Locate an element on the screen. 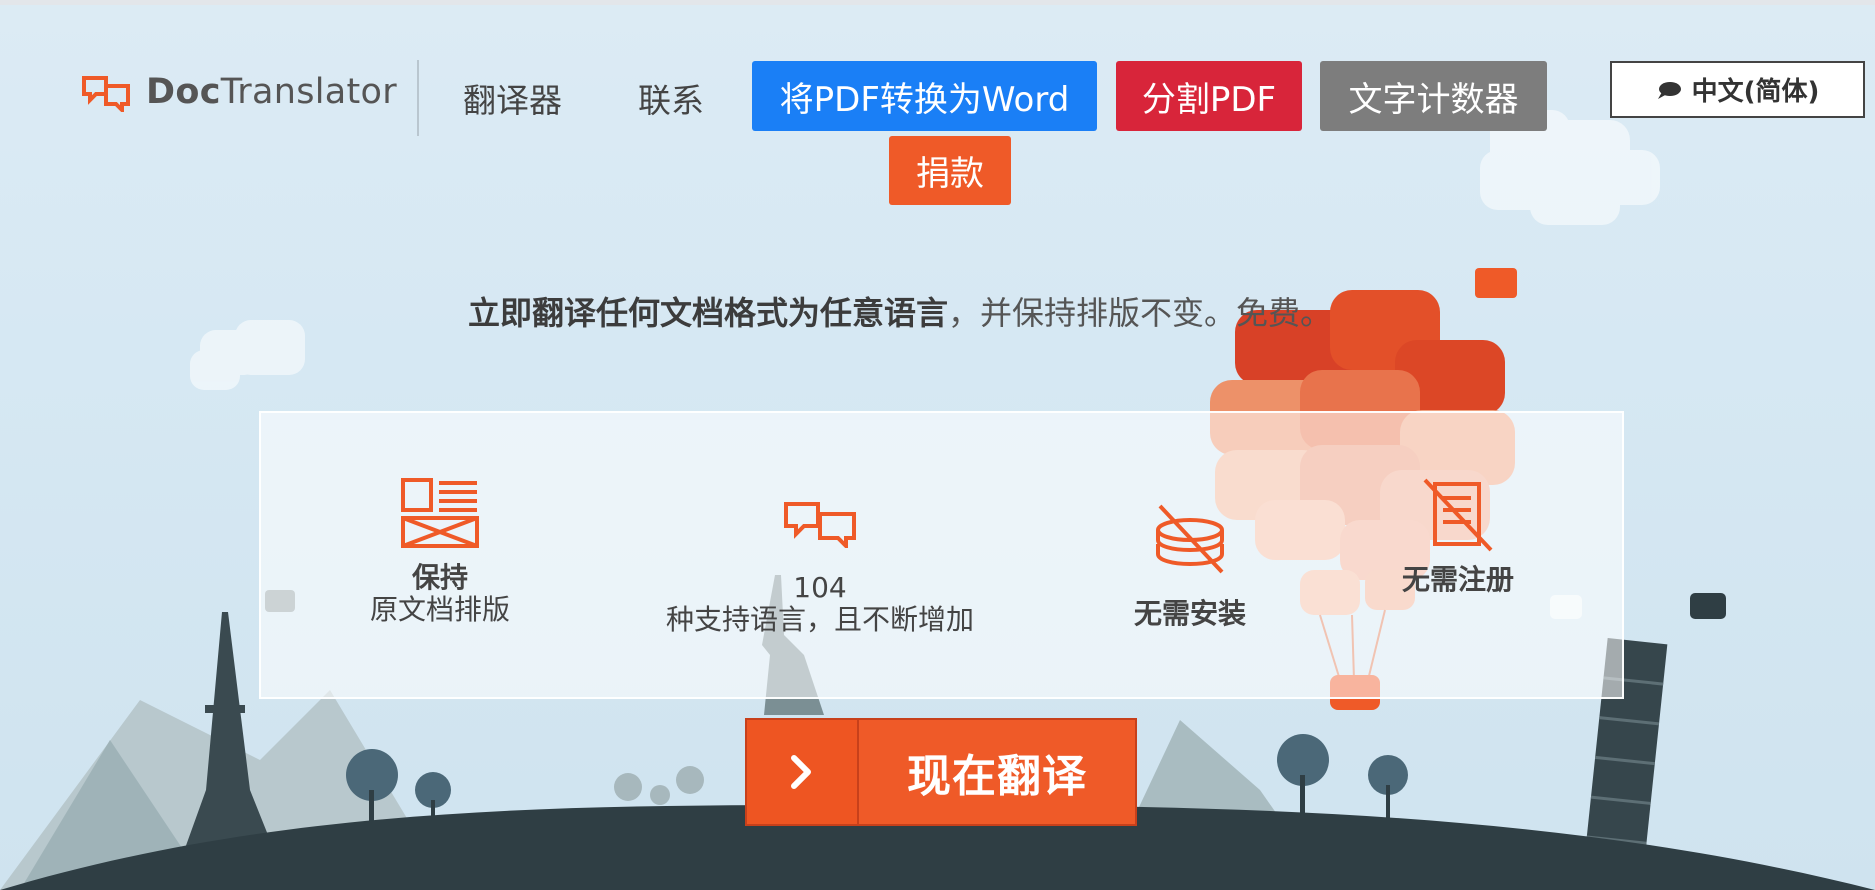 This screenshot has width=1875, height=890. feature-no-registration-title: 无需注册 is located at coordinates (1457, 579).